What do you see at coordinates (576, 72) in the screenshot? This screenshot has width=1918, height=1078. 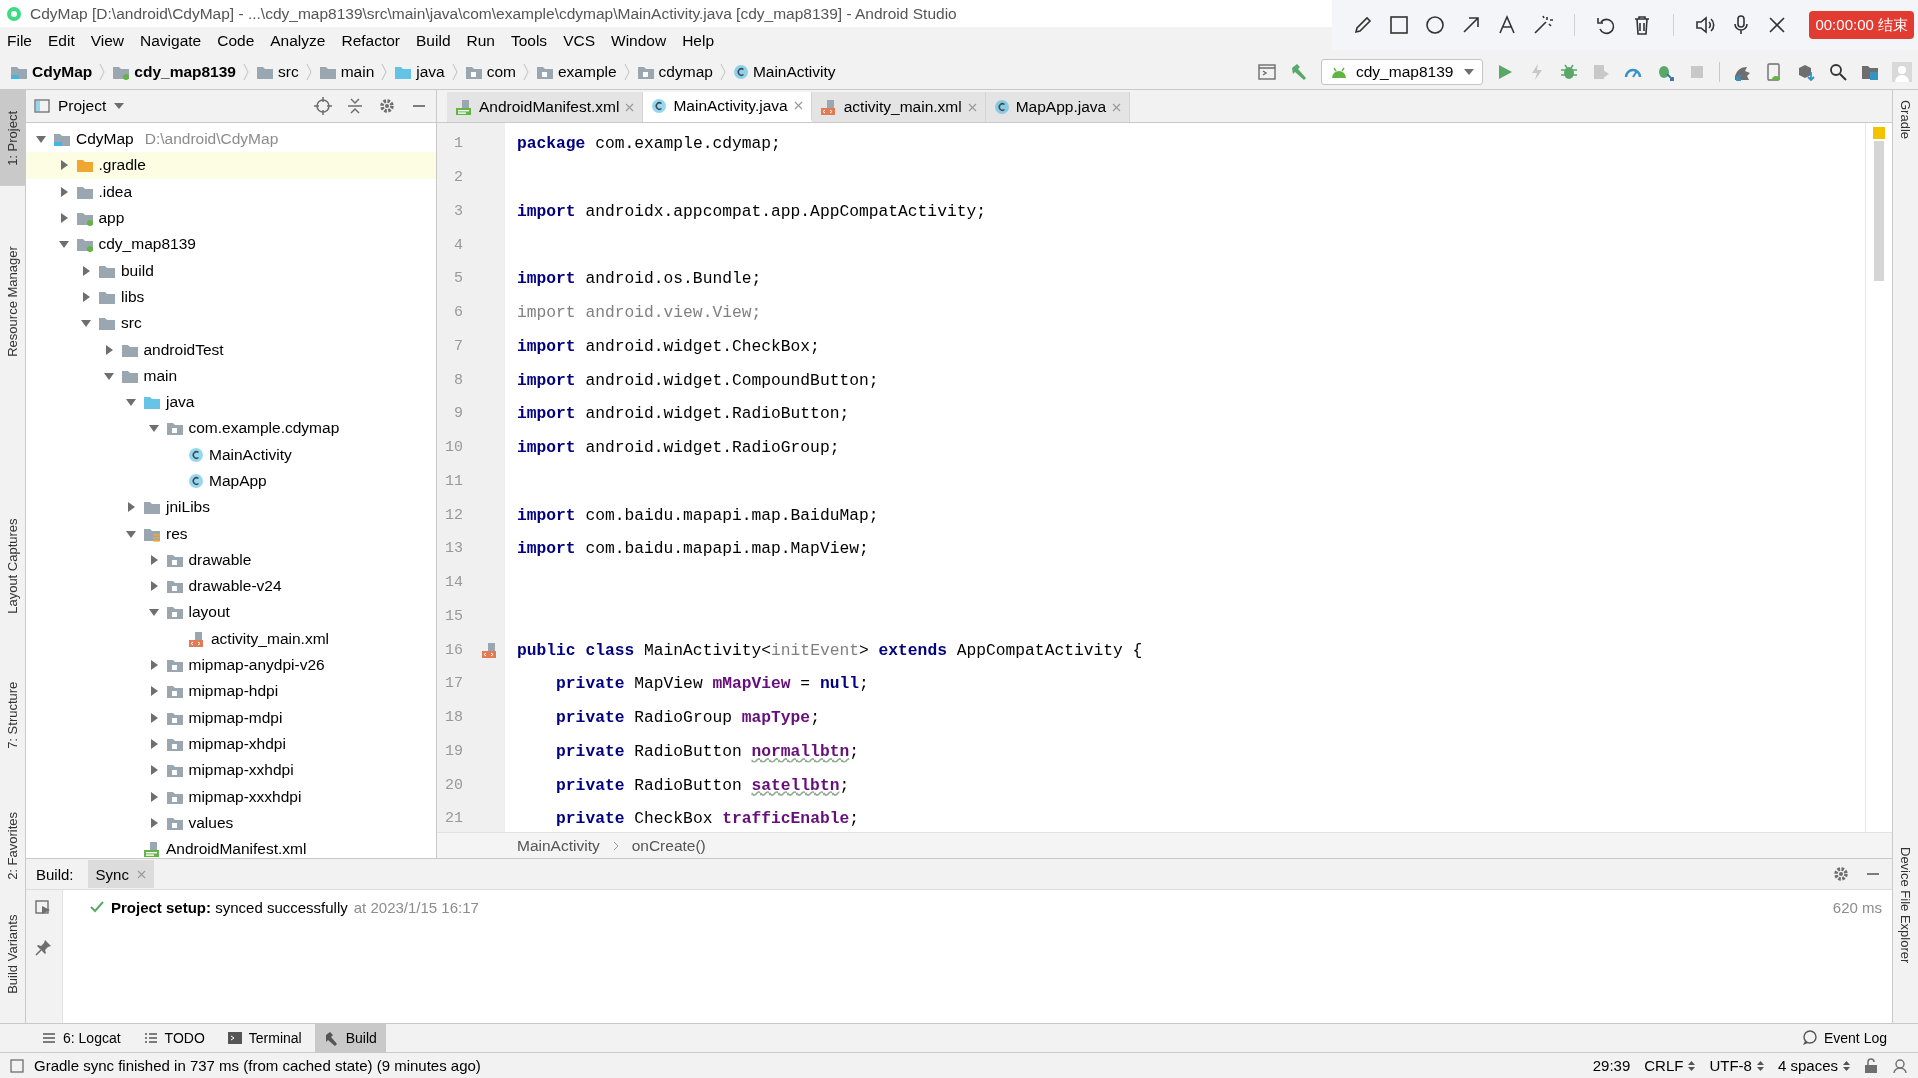 I see `breadcrumb: example` at bounding box center [576, 72].